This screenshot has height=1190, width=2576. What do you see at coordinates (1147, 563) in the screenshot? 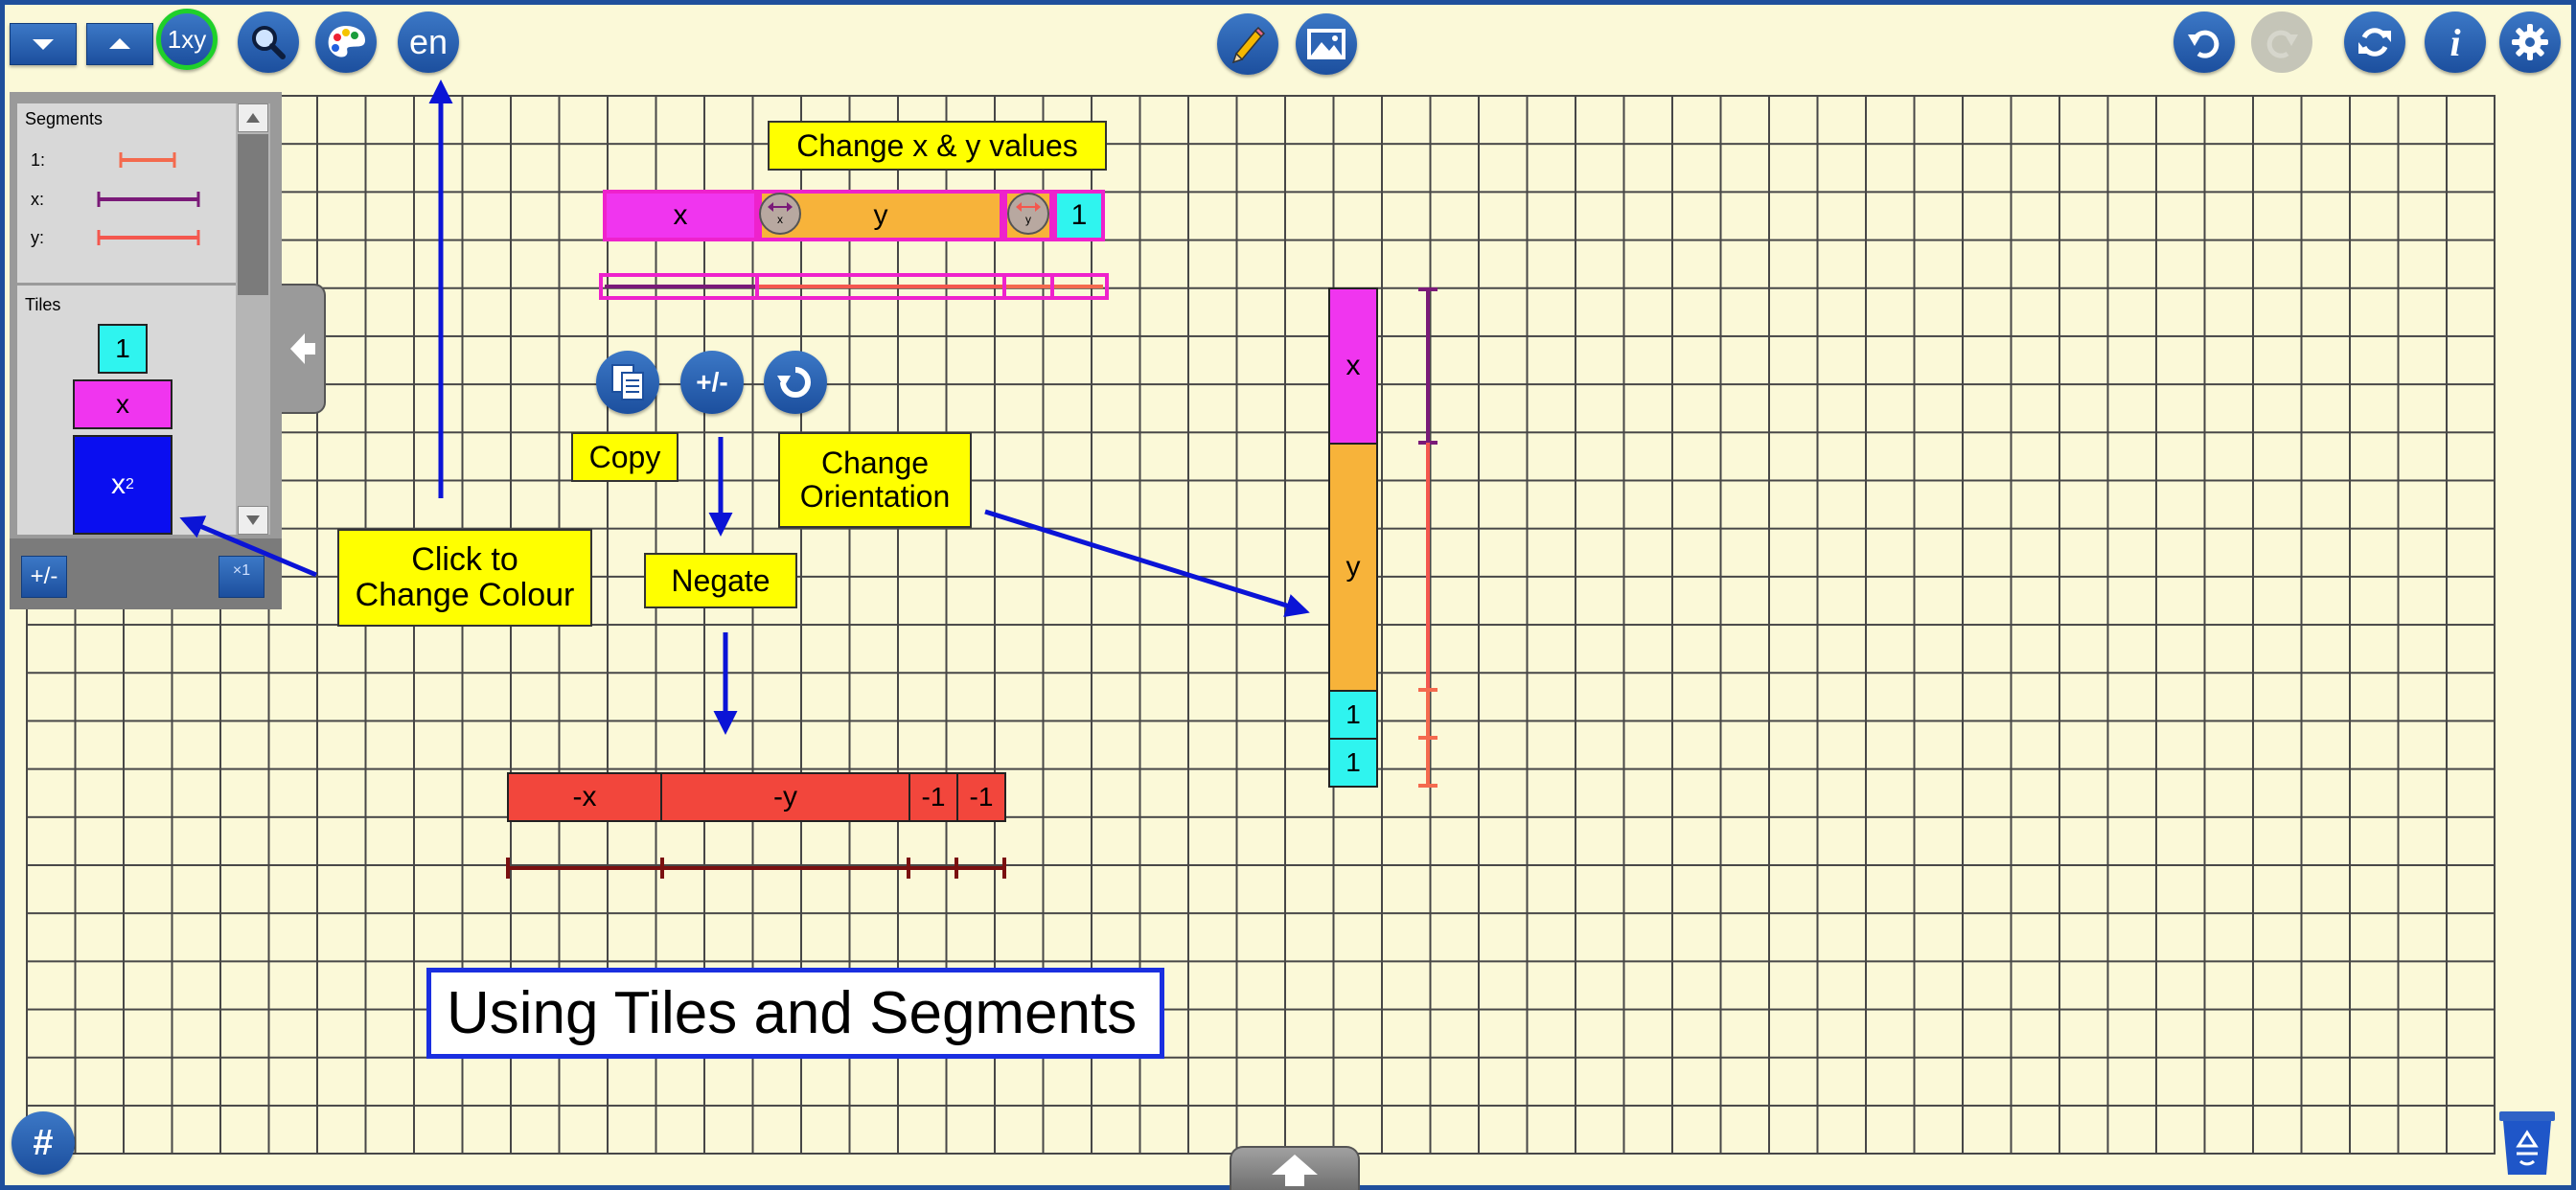
I see `arrow-to-vertical-column` at bounding box center [1147, 563].